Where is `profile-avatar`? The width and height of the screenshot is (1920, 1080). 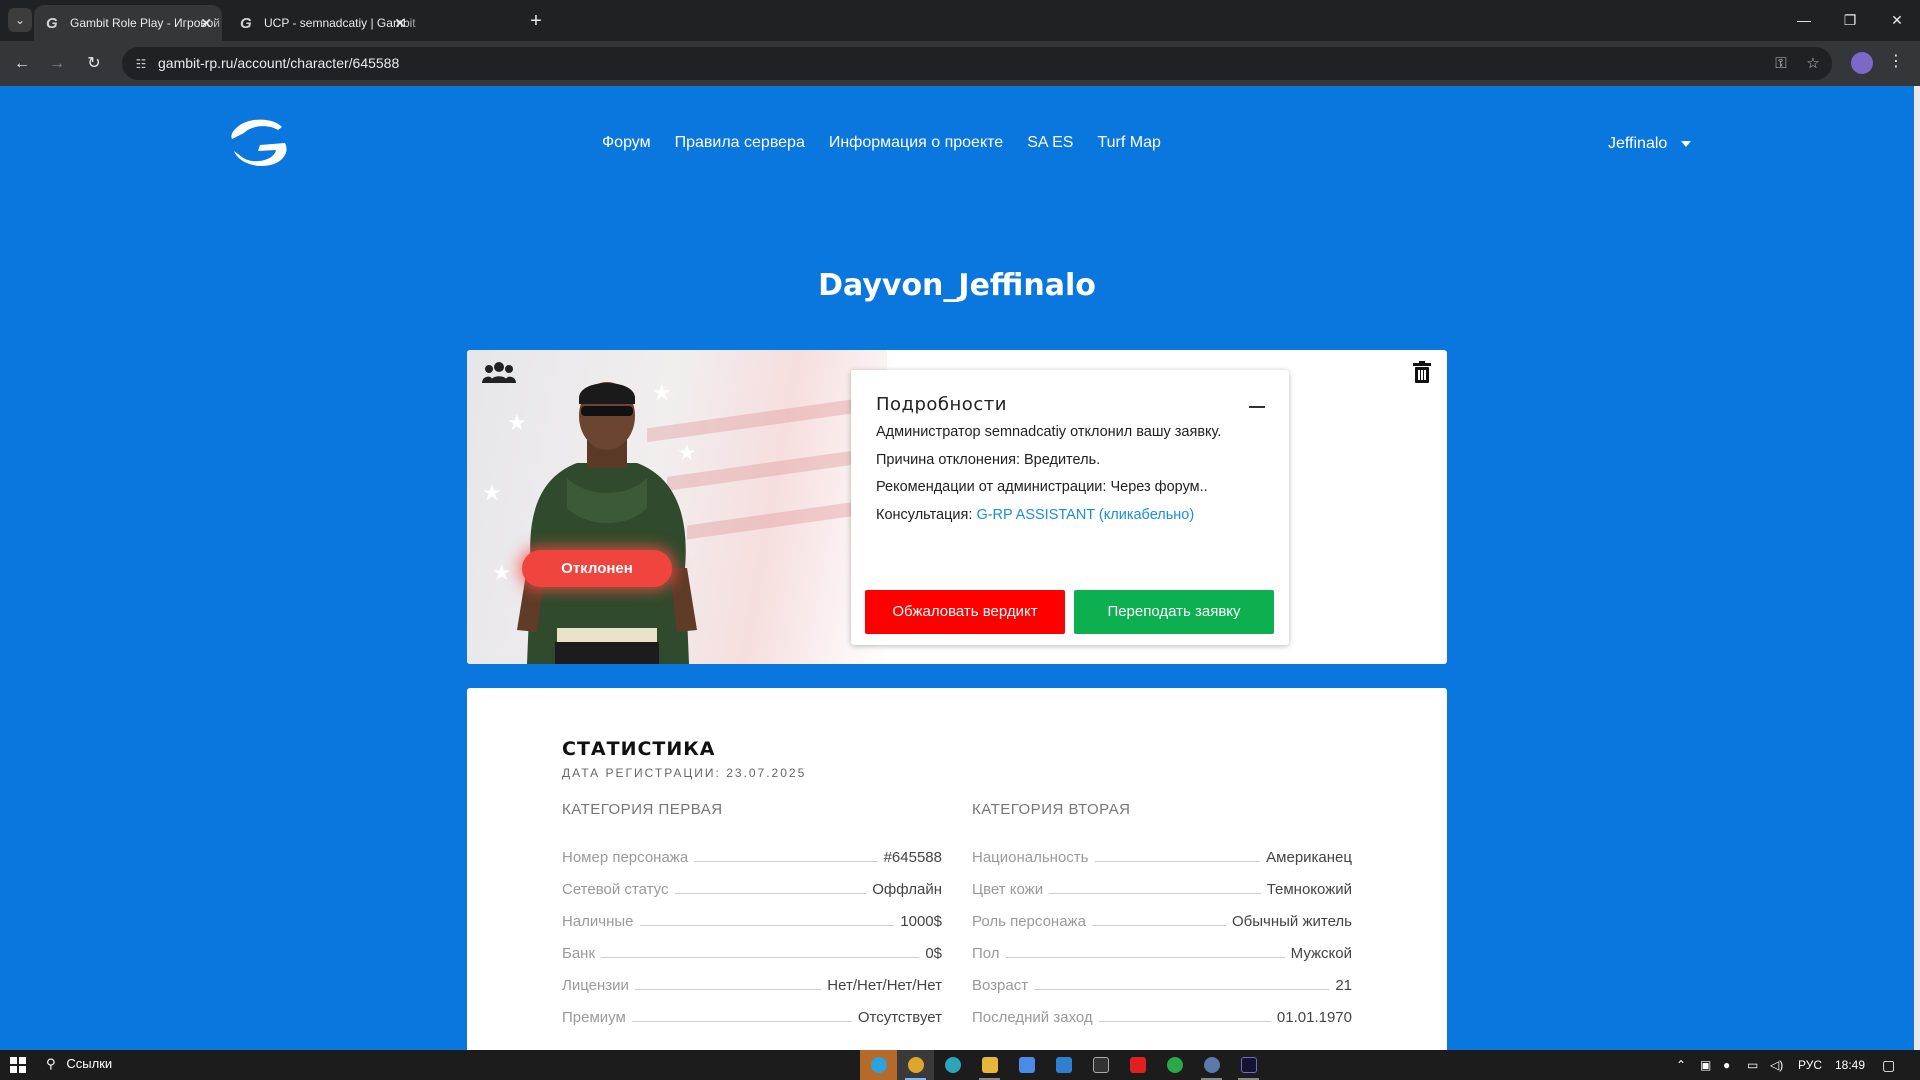 profile-avatar is located at coordinates (1862, 63).